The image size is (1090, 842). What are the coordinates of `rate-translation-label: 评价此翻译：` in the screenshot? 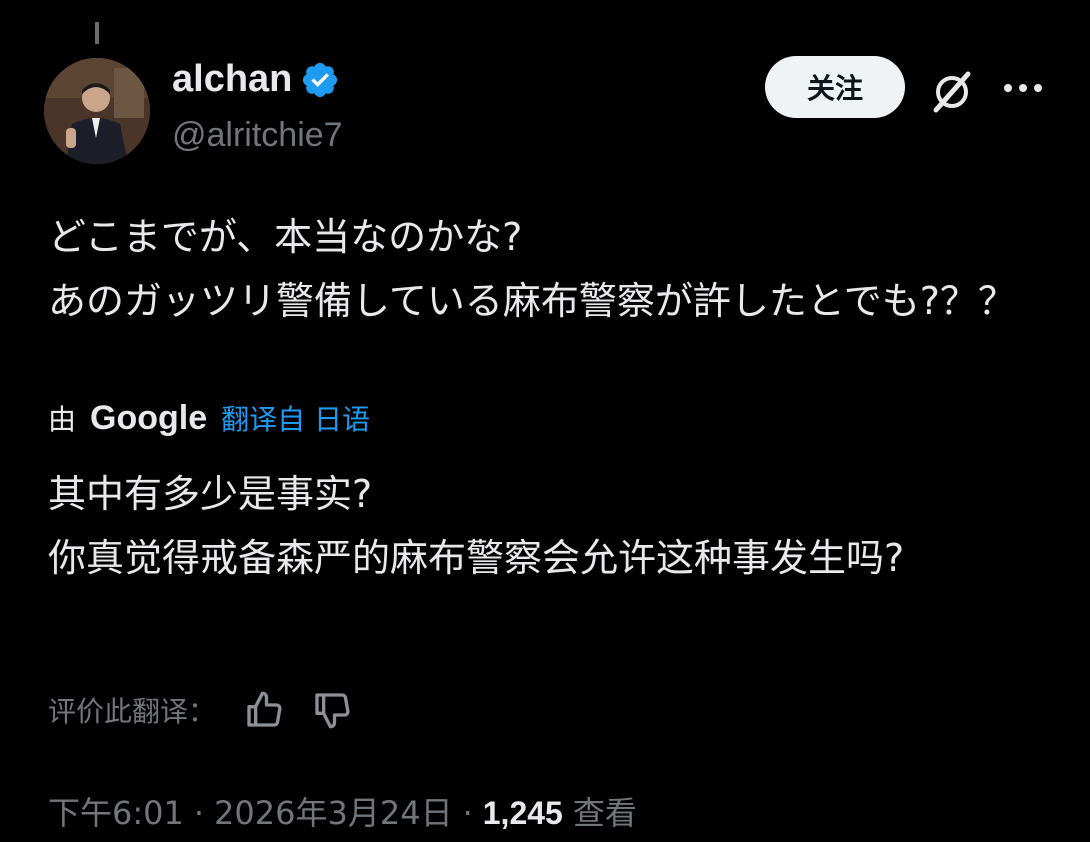 It's located at (132, 711).